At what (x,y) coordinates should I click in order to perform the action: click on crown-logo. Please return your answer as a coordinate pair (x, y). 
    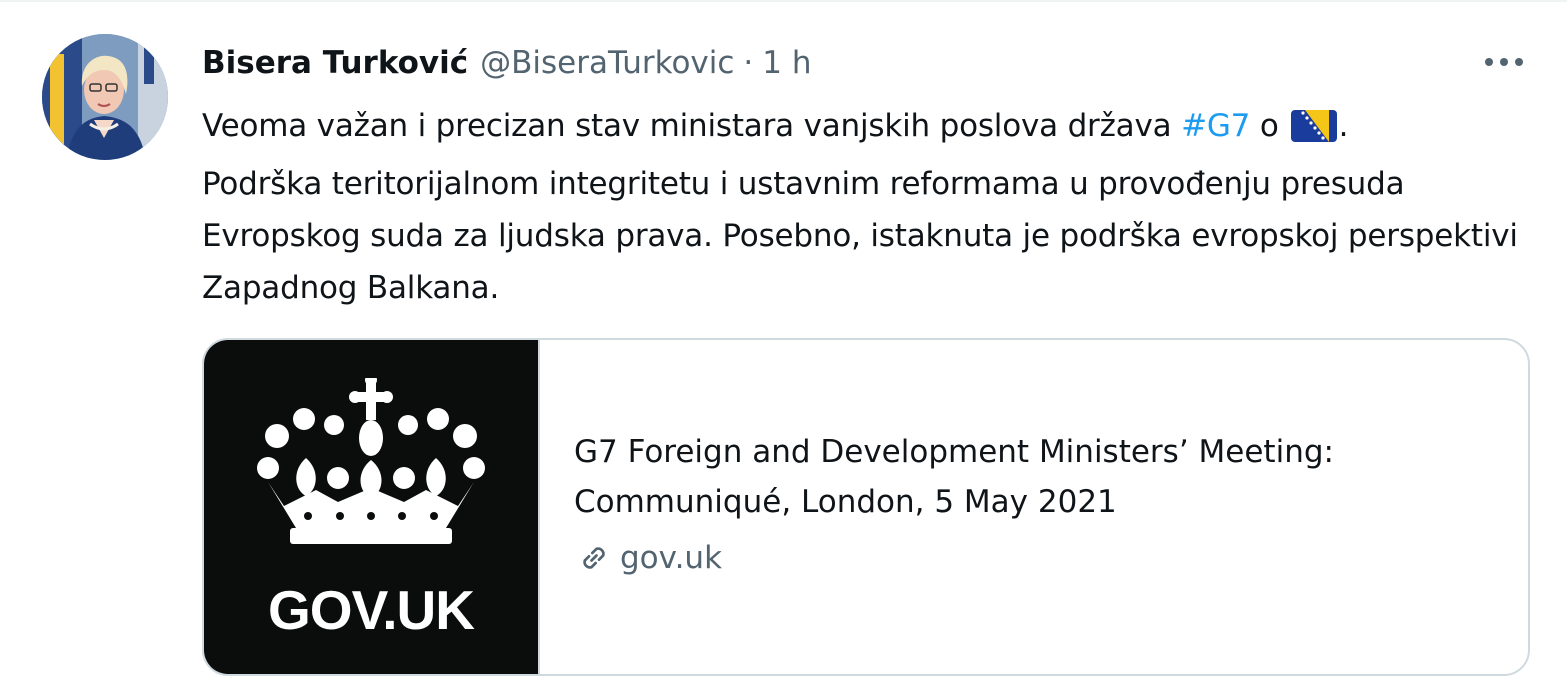
    Looking at the image, I should click on (371, 461).